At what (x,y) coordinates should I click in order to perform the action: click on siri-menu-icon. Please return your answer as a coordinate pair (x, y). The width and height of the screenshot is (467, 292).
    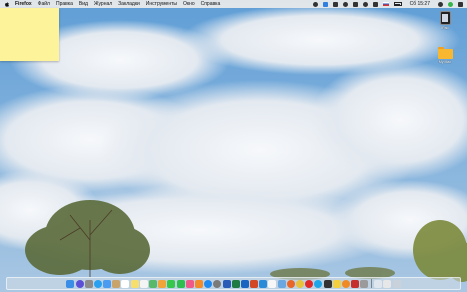
    Looking at the image, I should click on (450, 4).